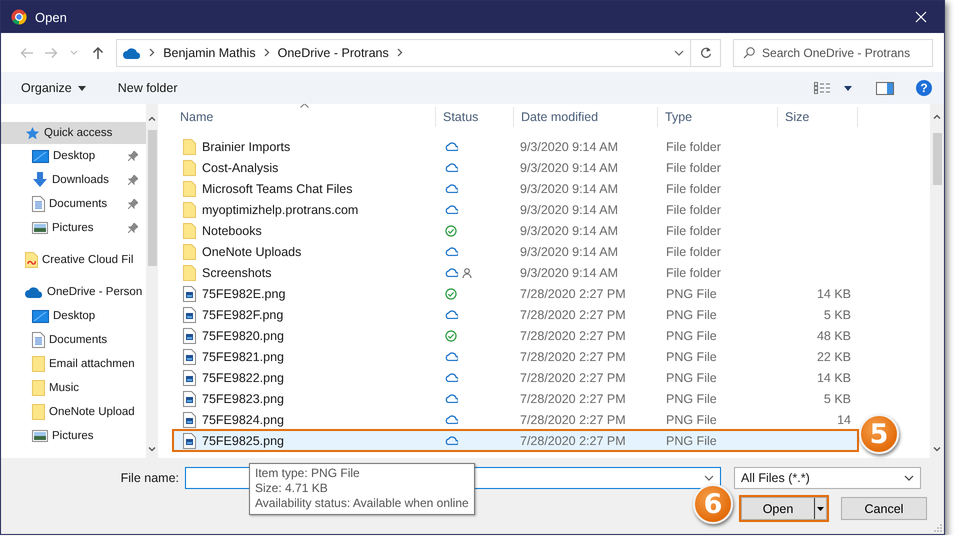 The height and width of the screenshot is (549, 959). I want to click on step-number-badge: 5, so click(879, 434).